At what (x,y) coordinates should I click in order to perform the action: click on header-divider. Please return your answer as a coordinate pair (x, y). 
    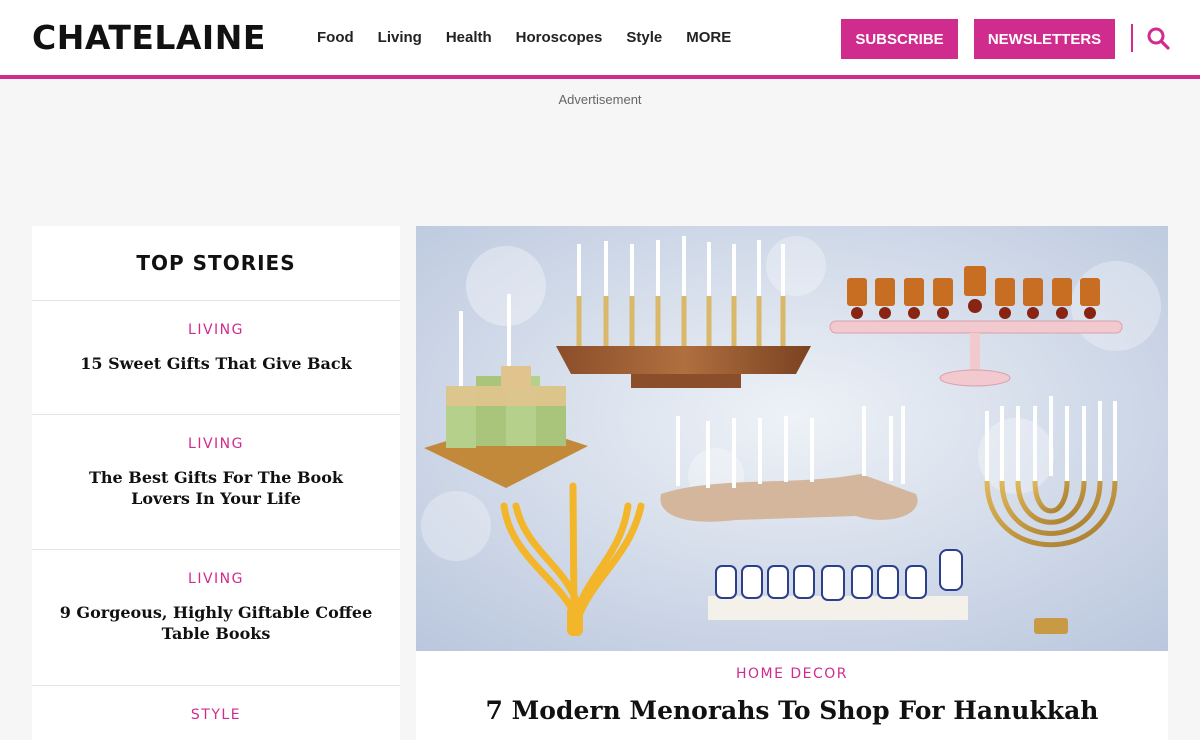
    Looking at the image, I should click on (1132, 38).